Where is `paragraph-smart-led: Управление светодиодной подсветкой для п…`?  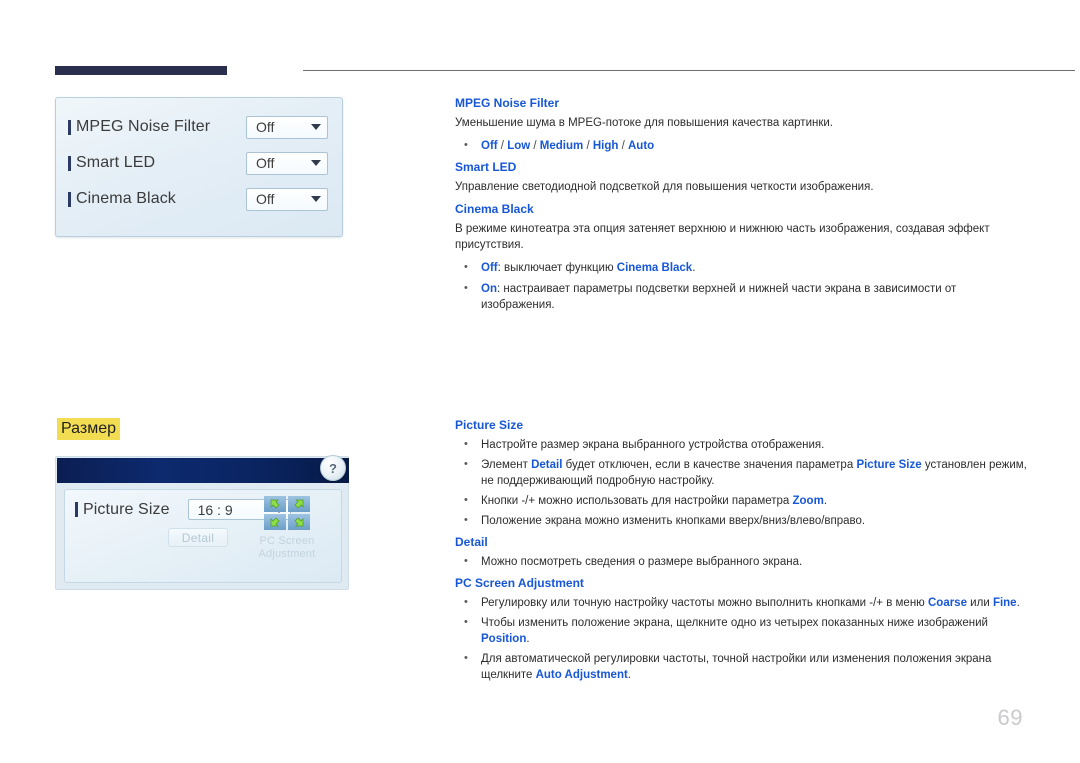 paragraph-smart-led: Управление светодиодной подсветкой для п… is located at coordinates (664, 187).